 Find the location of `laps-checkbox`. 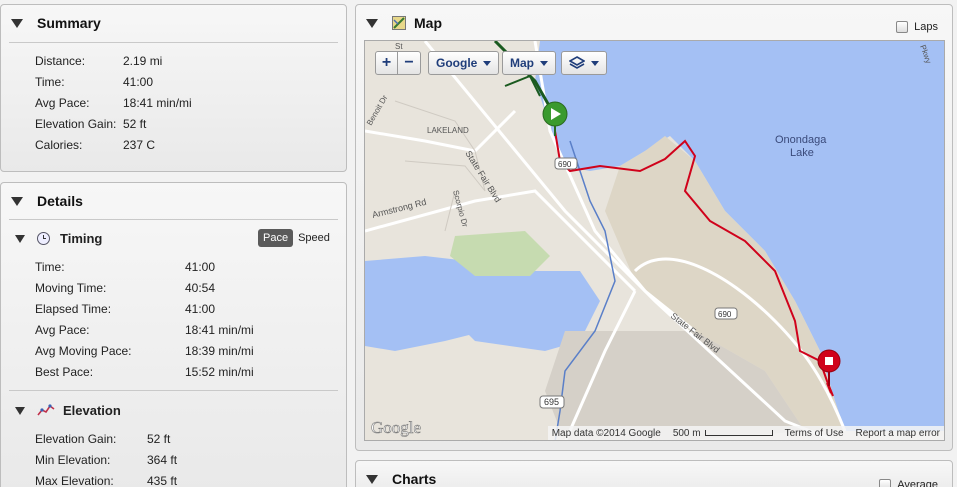

laps-checkbox is located at coordinates (902, 27).